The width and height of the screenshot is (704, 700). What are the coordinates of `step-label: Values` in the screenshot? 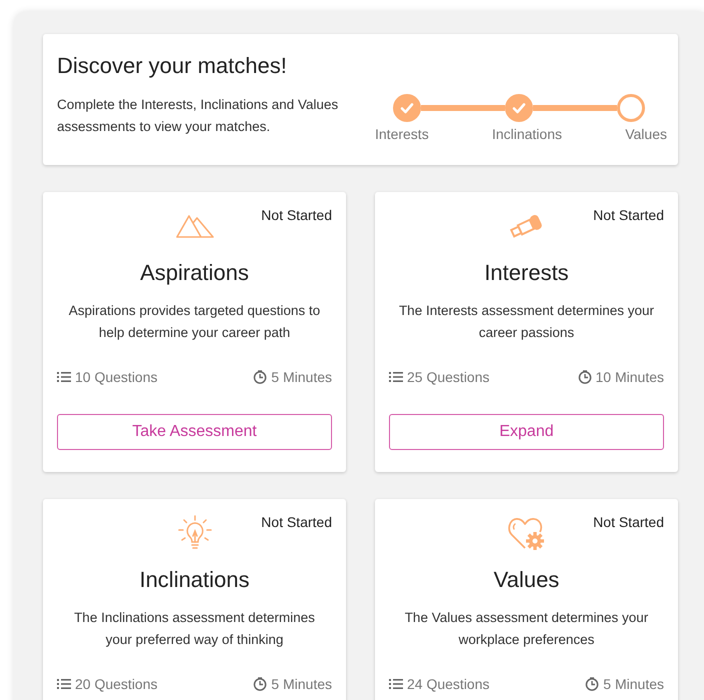 It's located at (646, 134).